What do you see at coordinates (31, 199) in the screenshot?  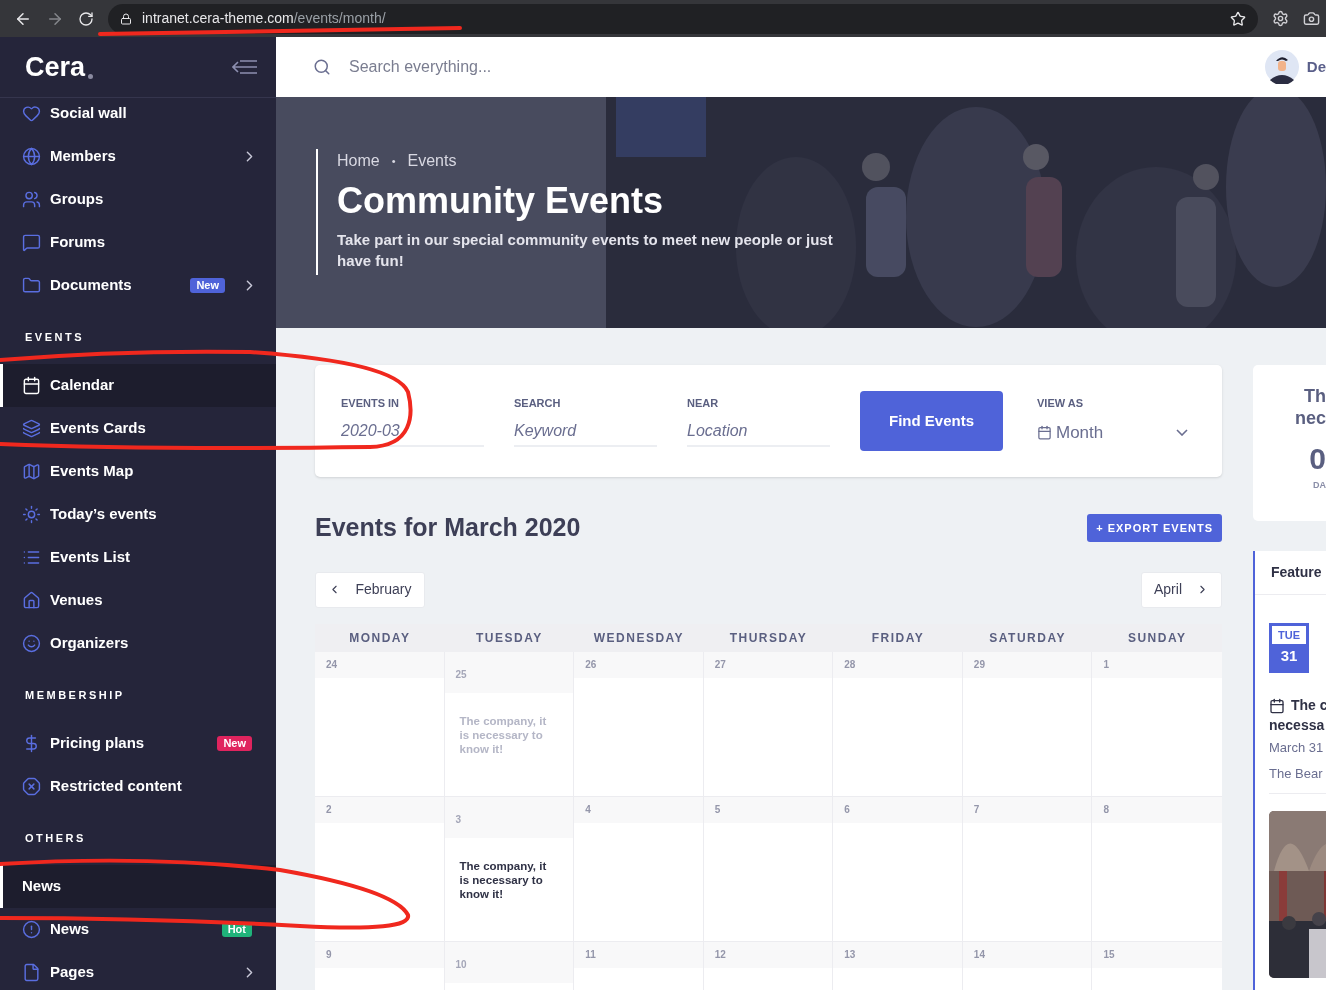 I see `users-icon` at bounding box center [31, 199].